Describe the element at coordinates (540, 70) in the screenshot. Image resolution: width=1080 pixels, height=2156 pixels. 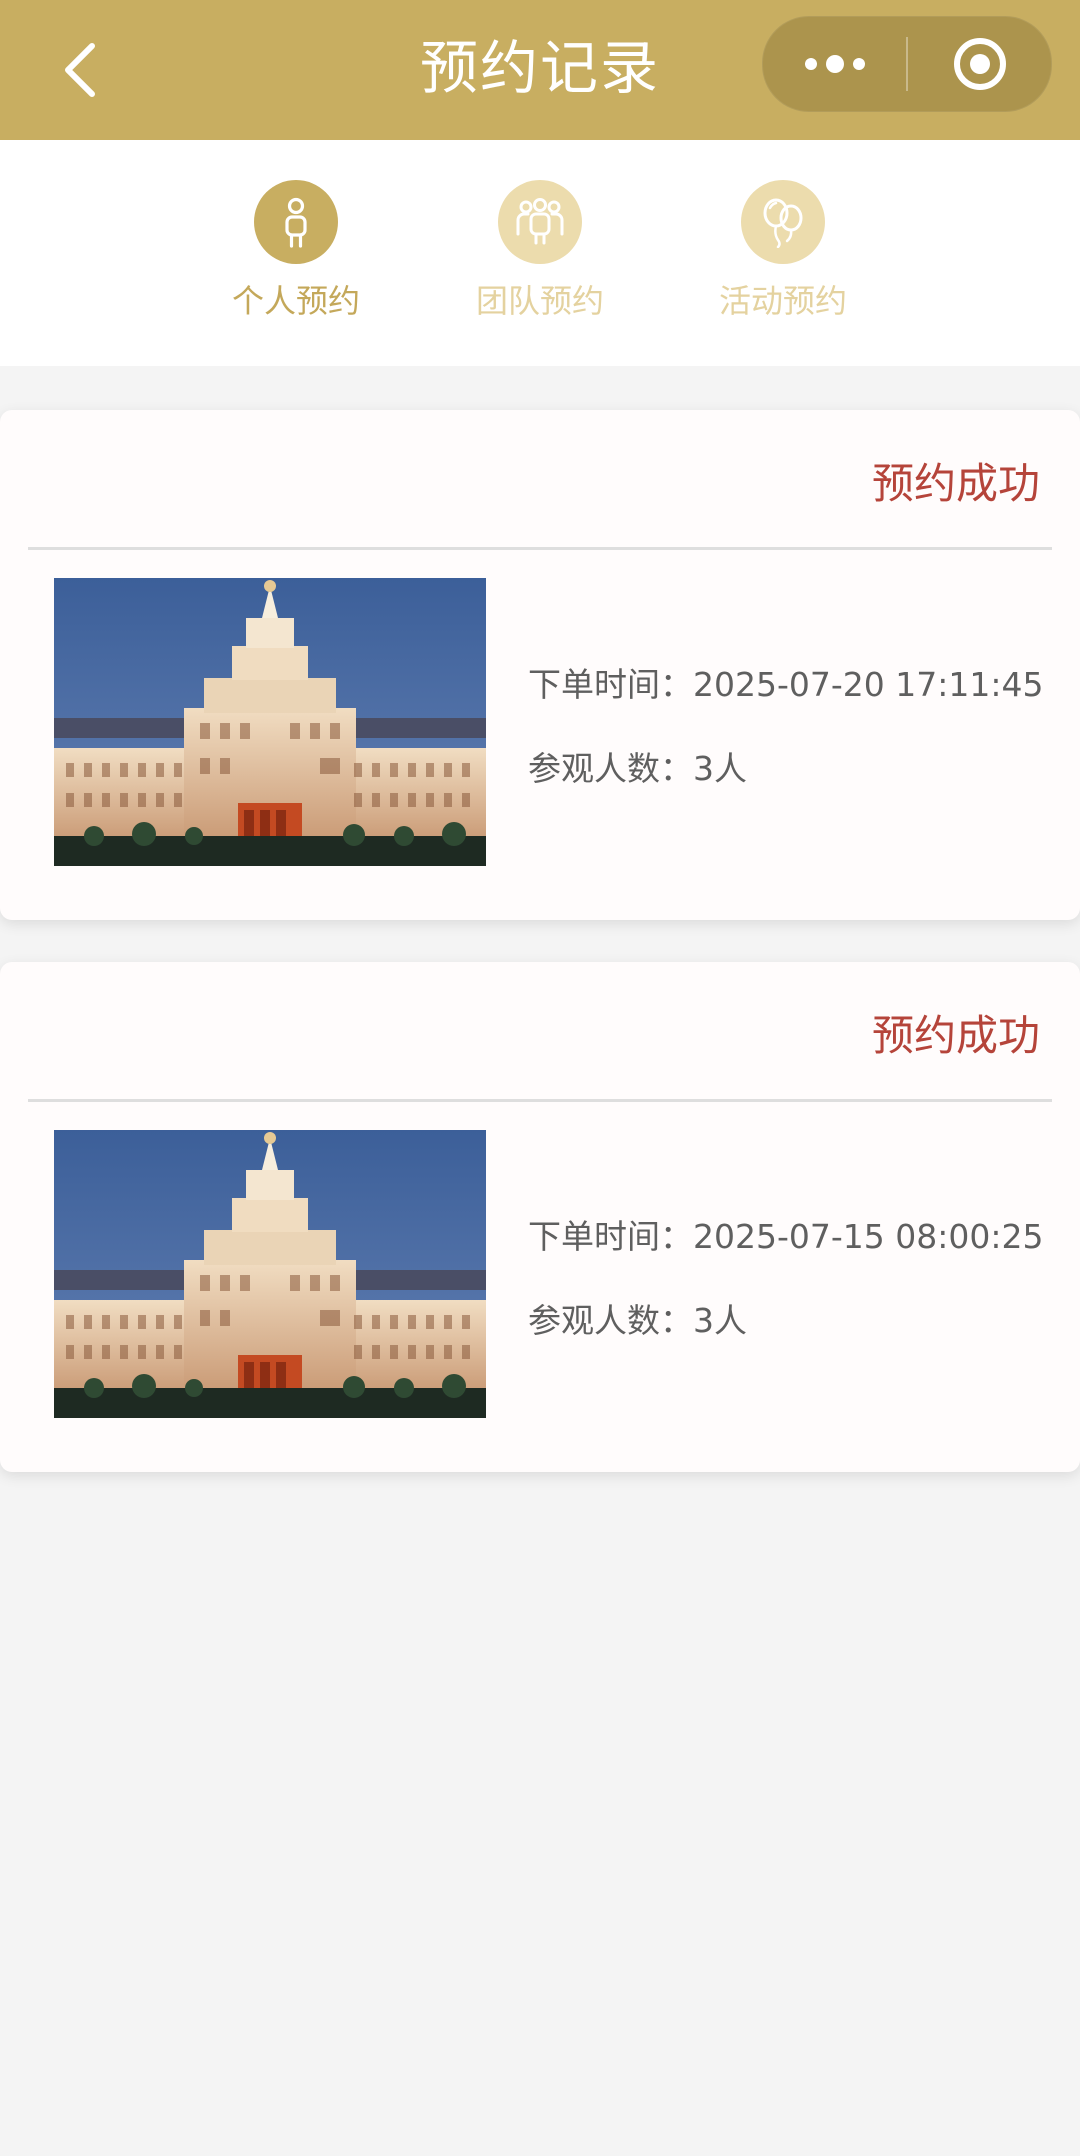
I see `nav-bar: 预约记录` at that location.